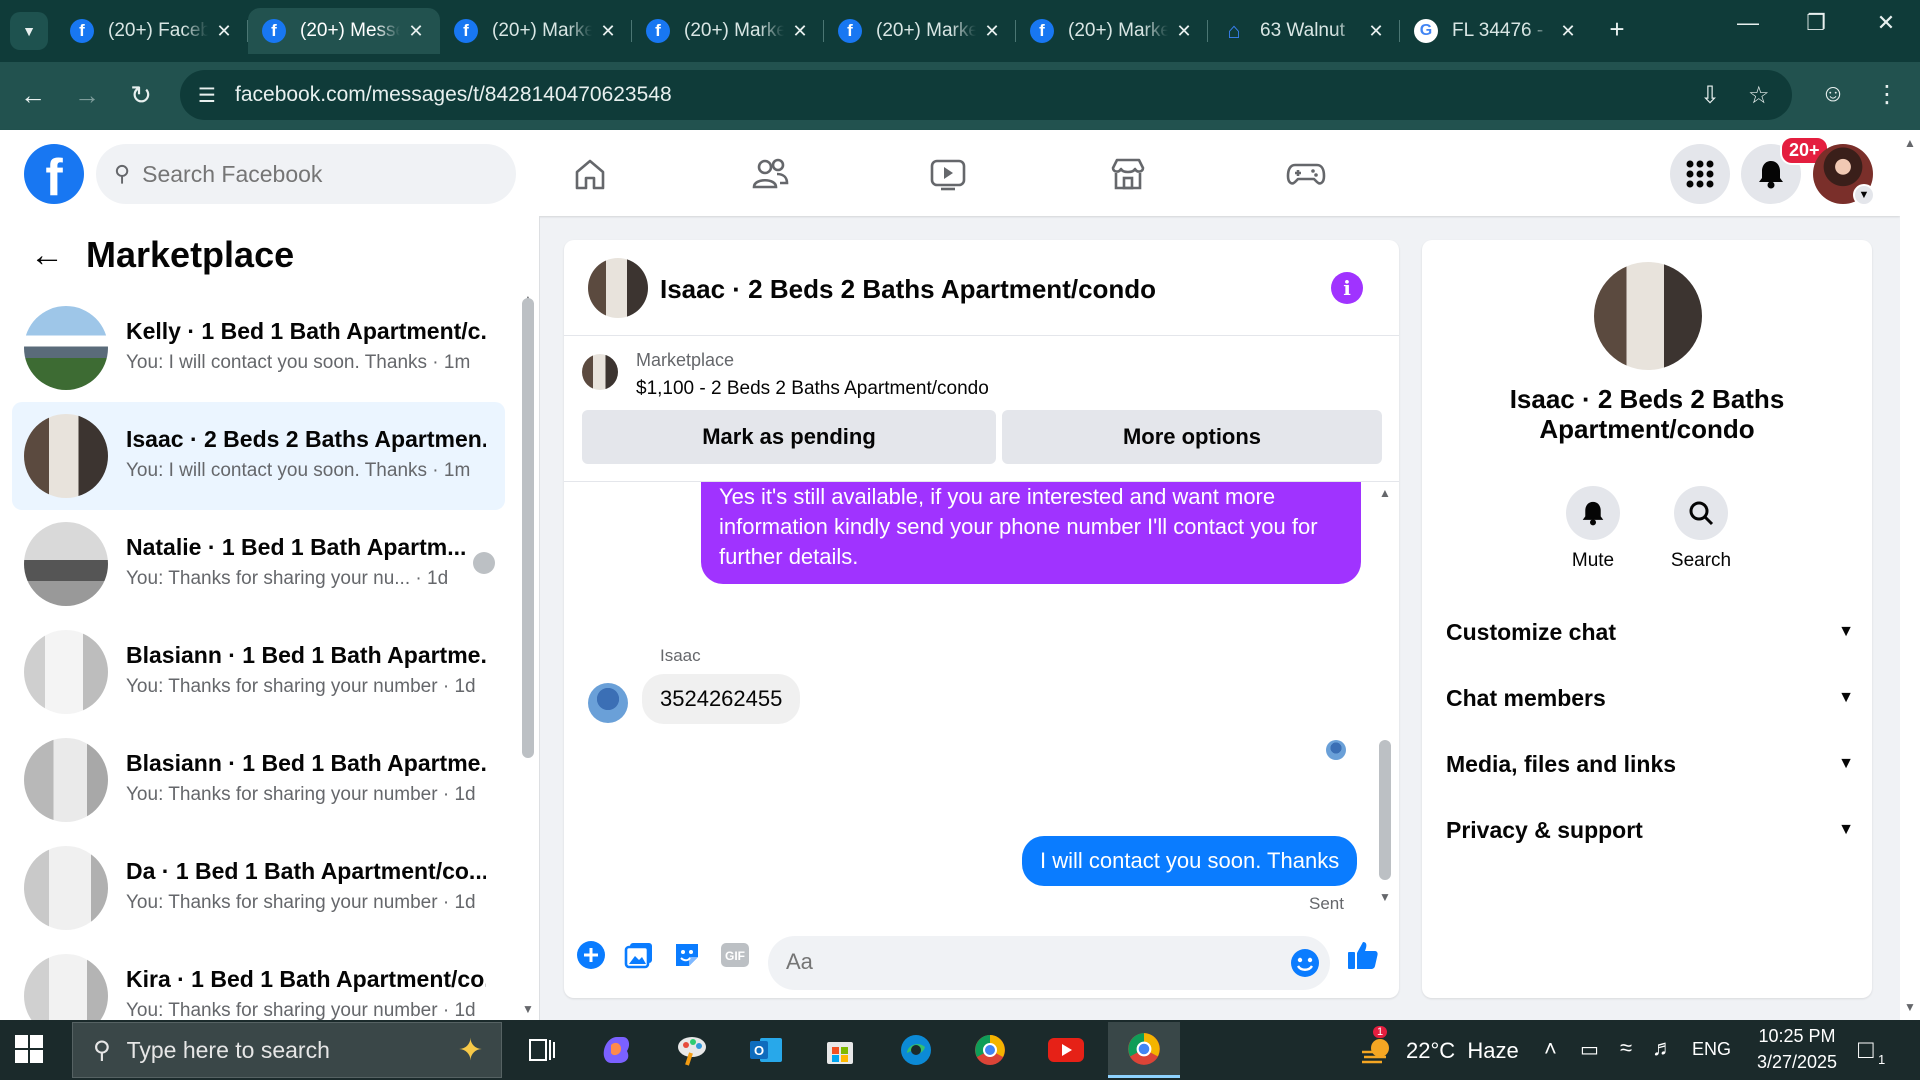  What do you see at coordinates (916, 1050) in the screenshot?
I see `edge-icon` at bounding box center [916, 1050].